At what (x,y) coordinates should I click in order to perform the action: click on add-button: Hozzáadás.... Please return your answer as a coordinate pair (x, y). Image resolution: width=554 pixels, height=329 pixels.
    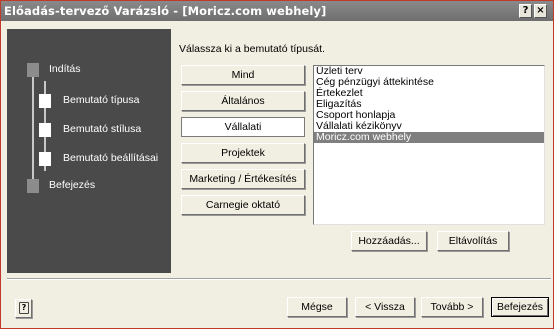
    Looking at the image, I should click on (389, 241).